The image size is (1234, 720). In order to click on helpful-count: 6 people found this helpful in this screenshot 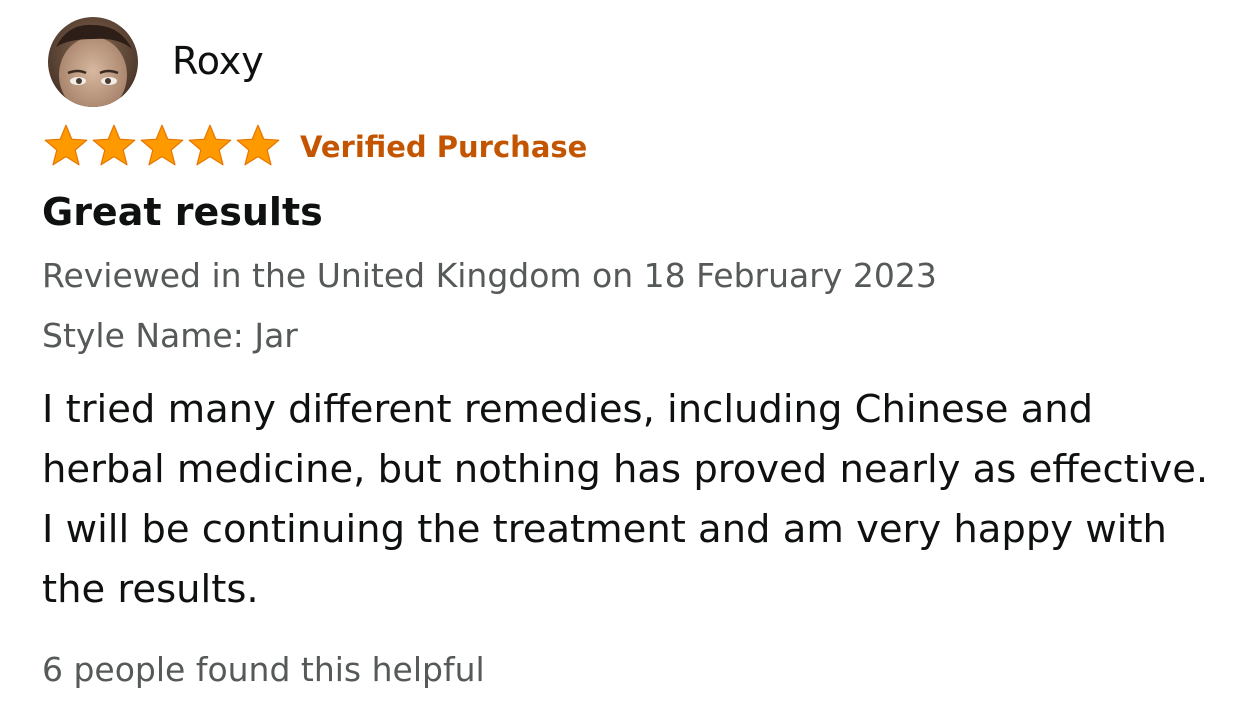, I will do `click(263, 669)`.